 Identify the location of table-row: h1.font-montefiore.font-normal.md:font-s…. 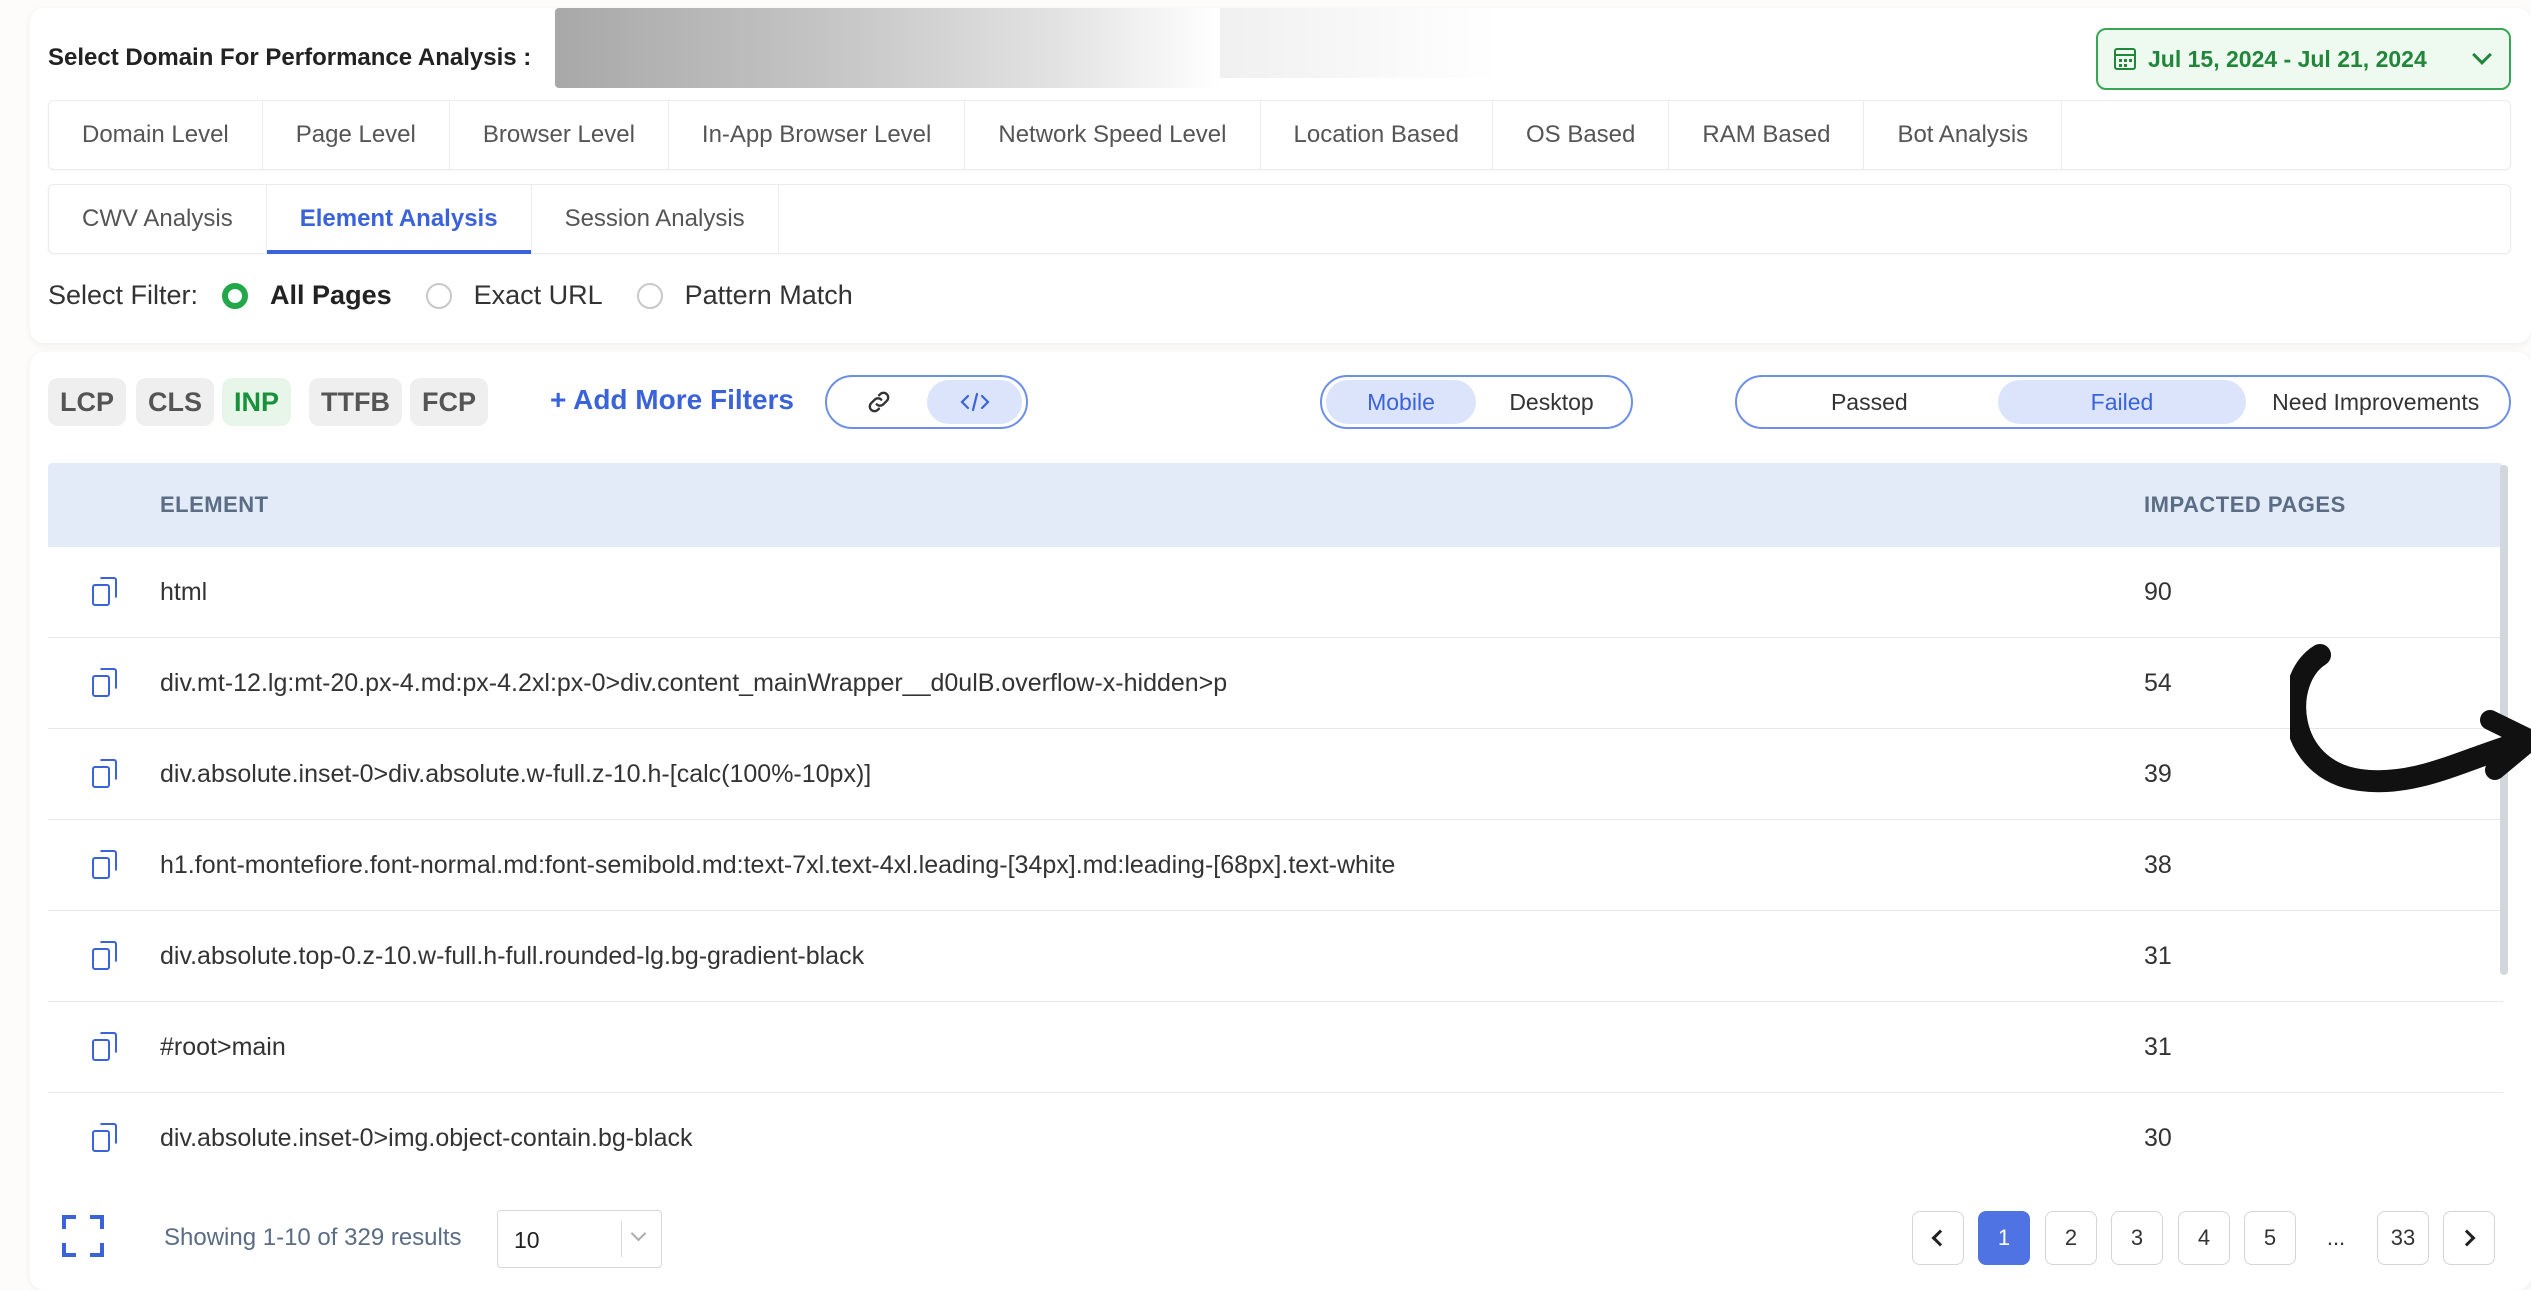
(1275, 865).